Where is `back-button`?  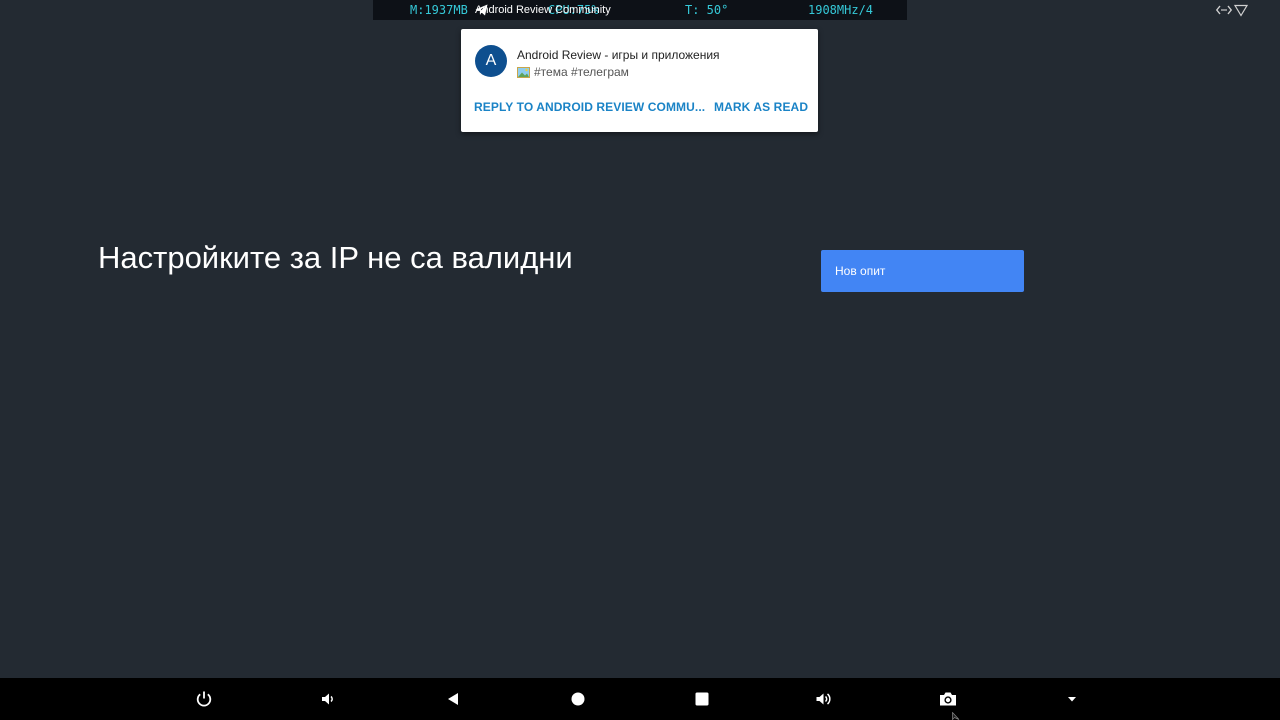
back-button is located at coordinates (453, 699).